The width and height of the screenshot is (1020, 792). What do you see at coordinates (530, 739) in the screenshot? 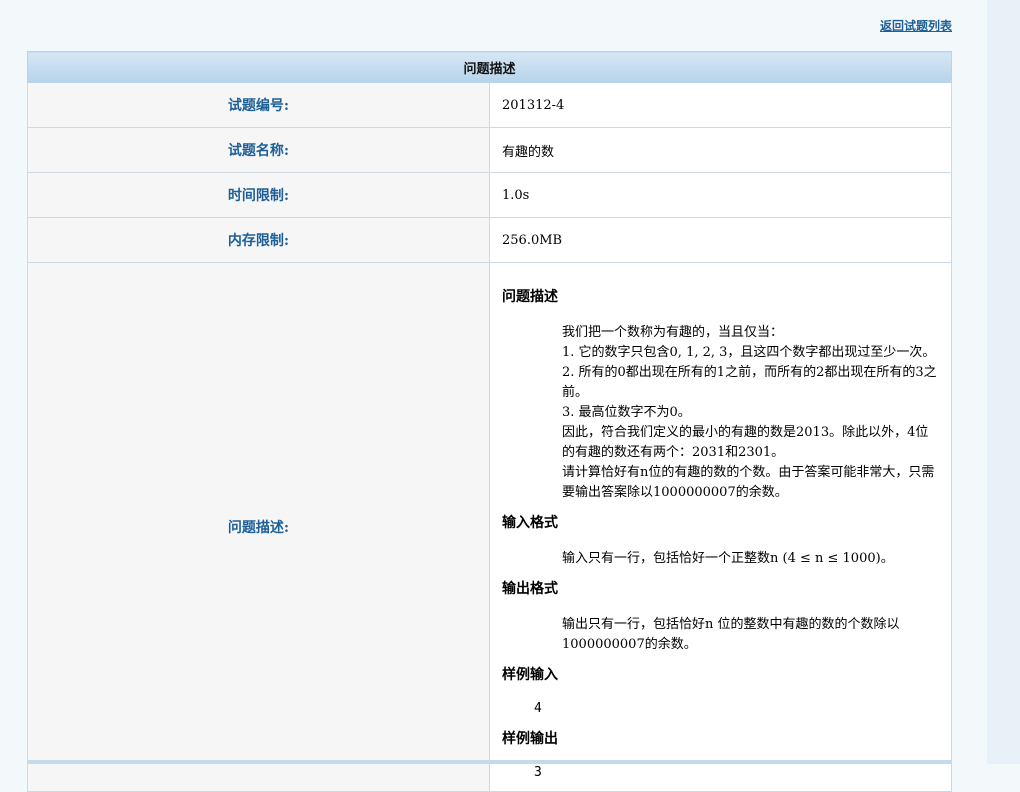
I see `sample-output-title: 样例输出` at bounding box center [530, 739].